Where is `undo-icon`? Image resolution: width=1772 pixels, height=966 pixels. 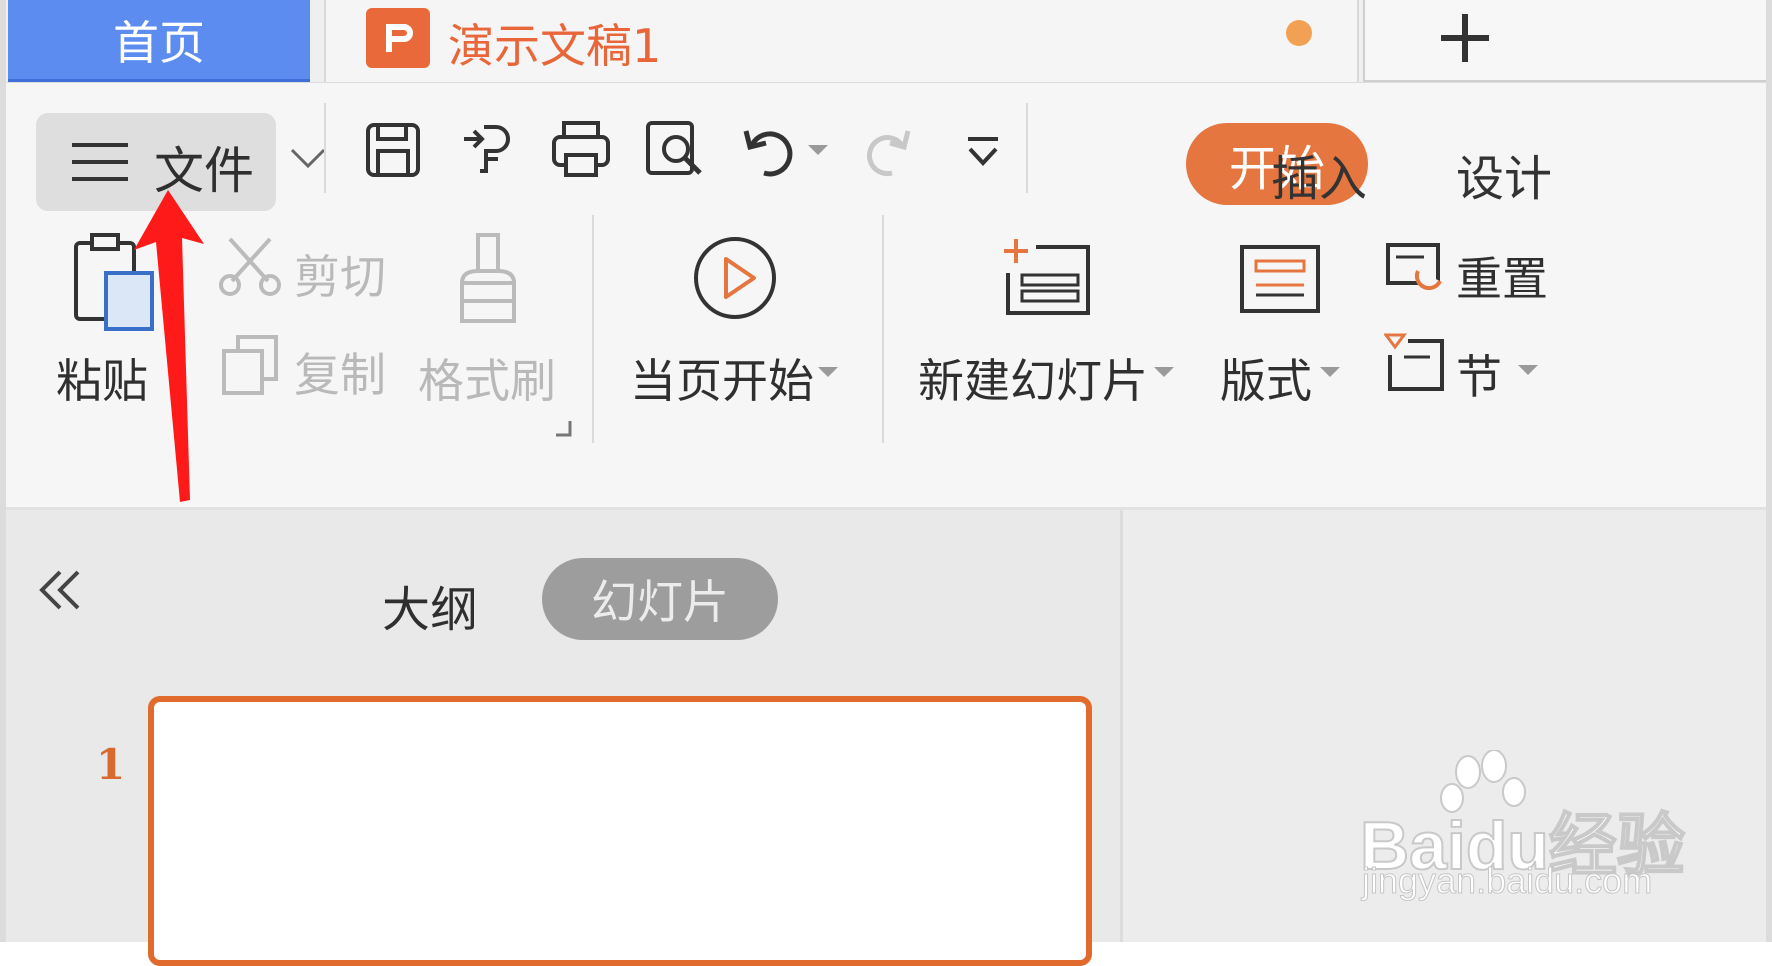
undo-icon is located at coordinates (769, 151).